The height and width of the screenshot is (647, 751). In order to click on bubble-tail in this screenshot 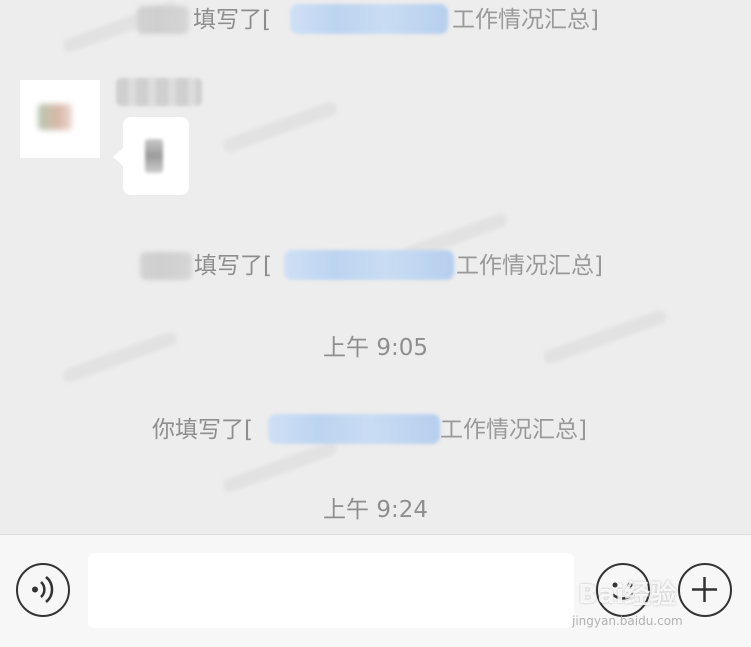, I will do `click(118, 157)`.